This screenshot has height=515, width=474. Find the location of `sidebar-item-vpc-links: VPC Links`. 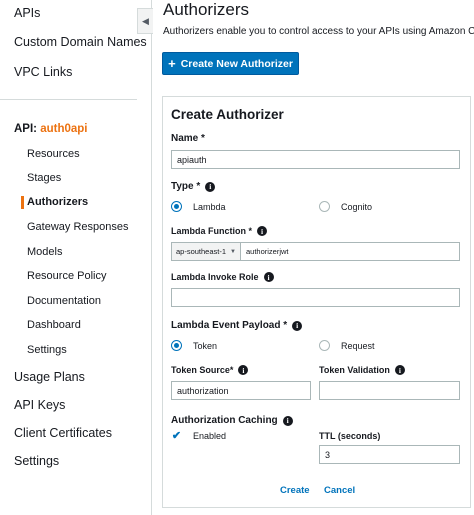

sidebar-item-vpc-links: VPC Links is located at coordinates (43, 72).